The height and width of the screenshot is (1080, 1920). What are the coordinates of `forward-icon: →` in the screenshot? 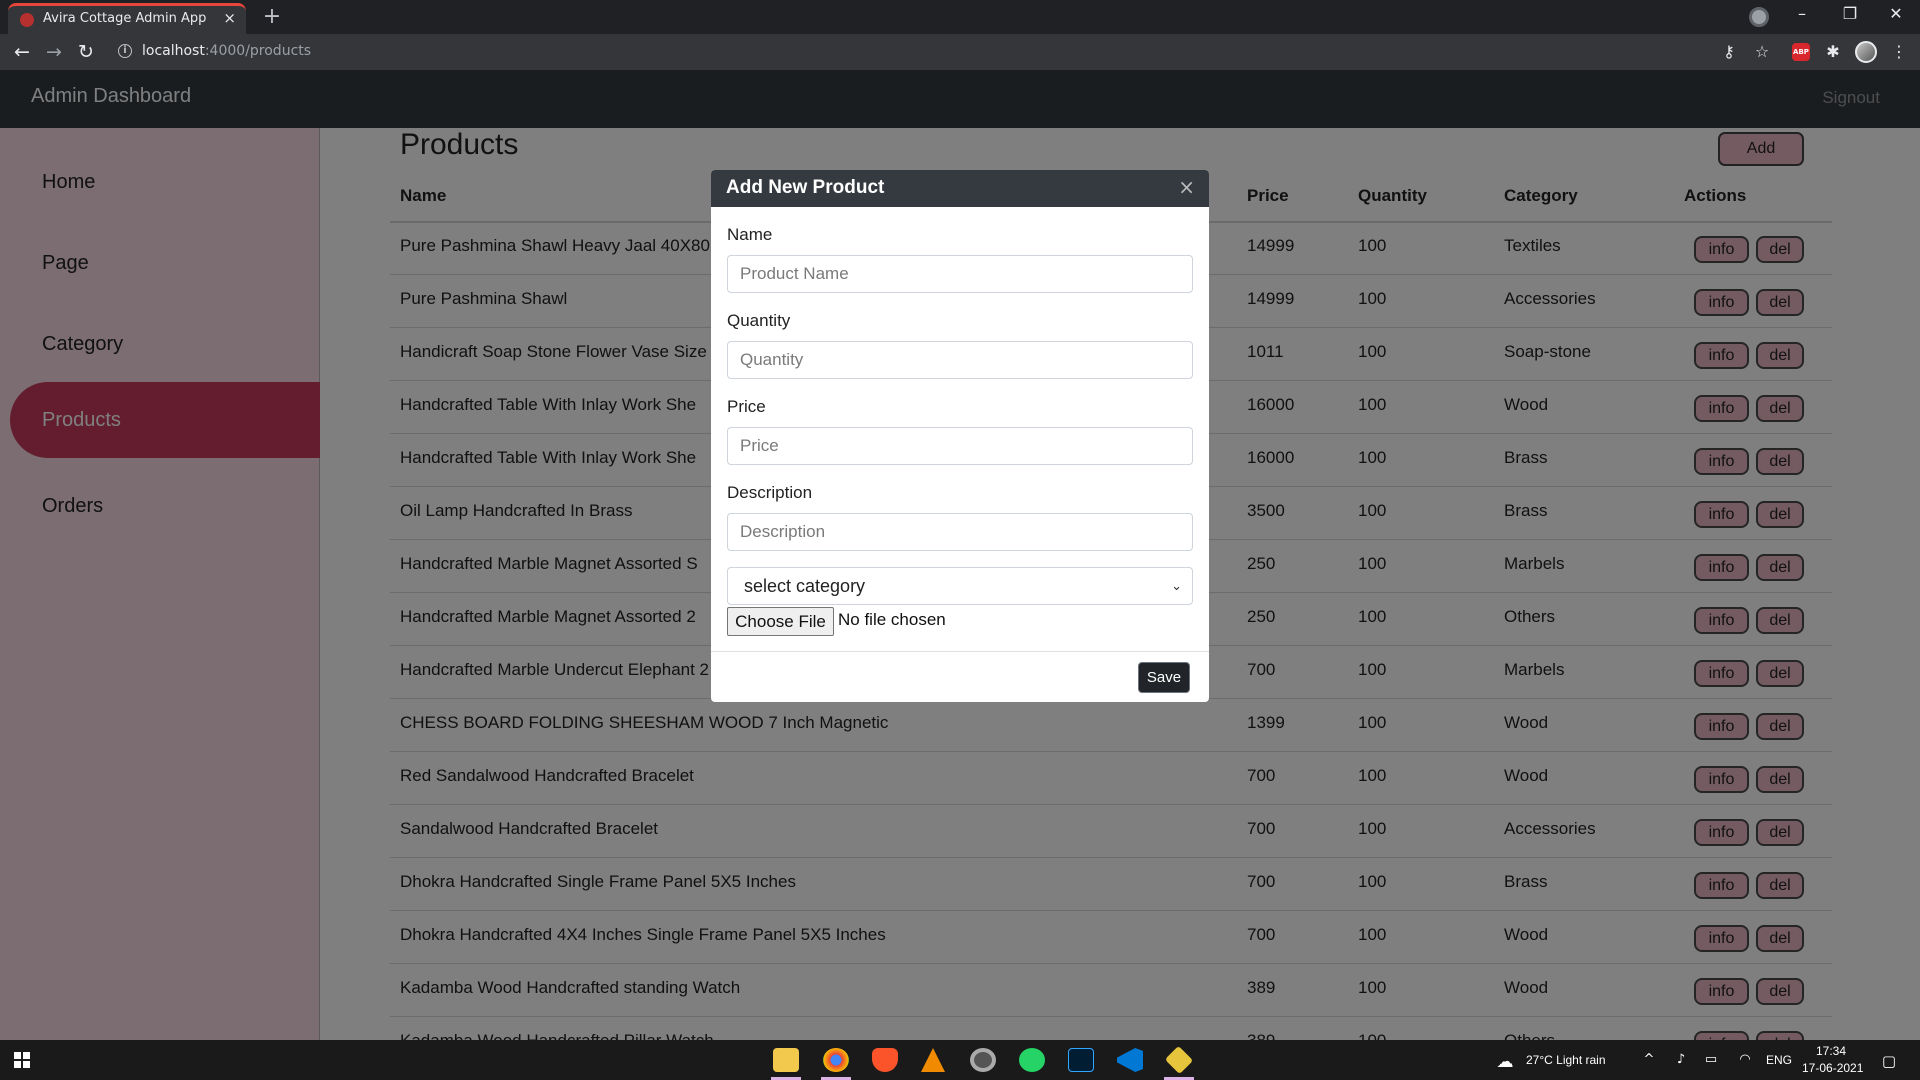 It's located at (54, 52).